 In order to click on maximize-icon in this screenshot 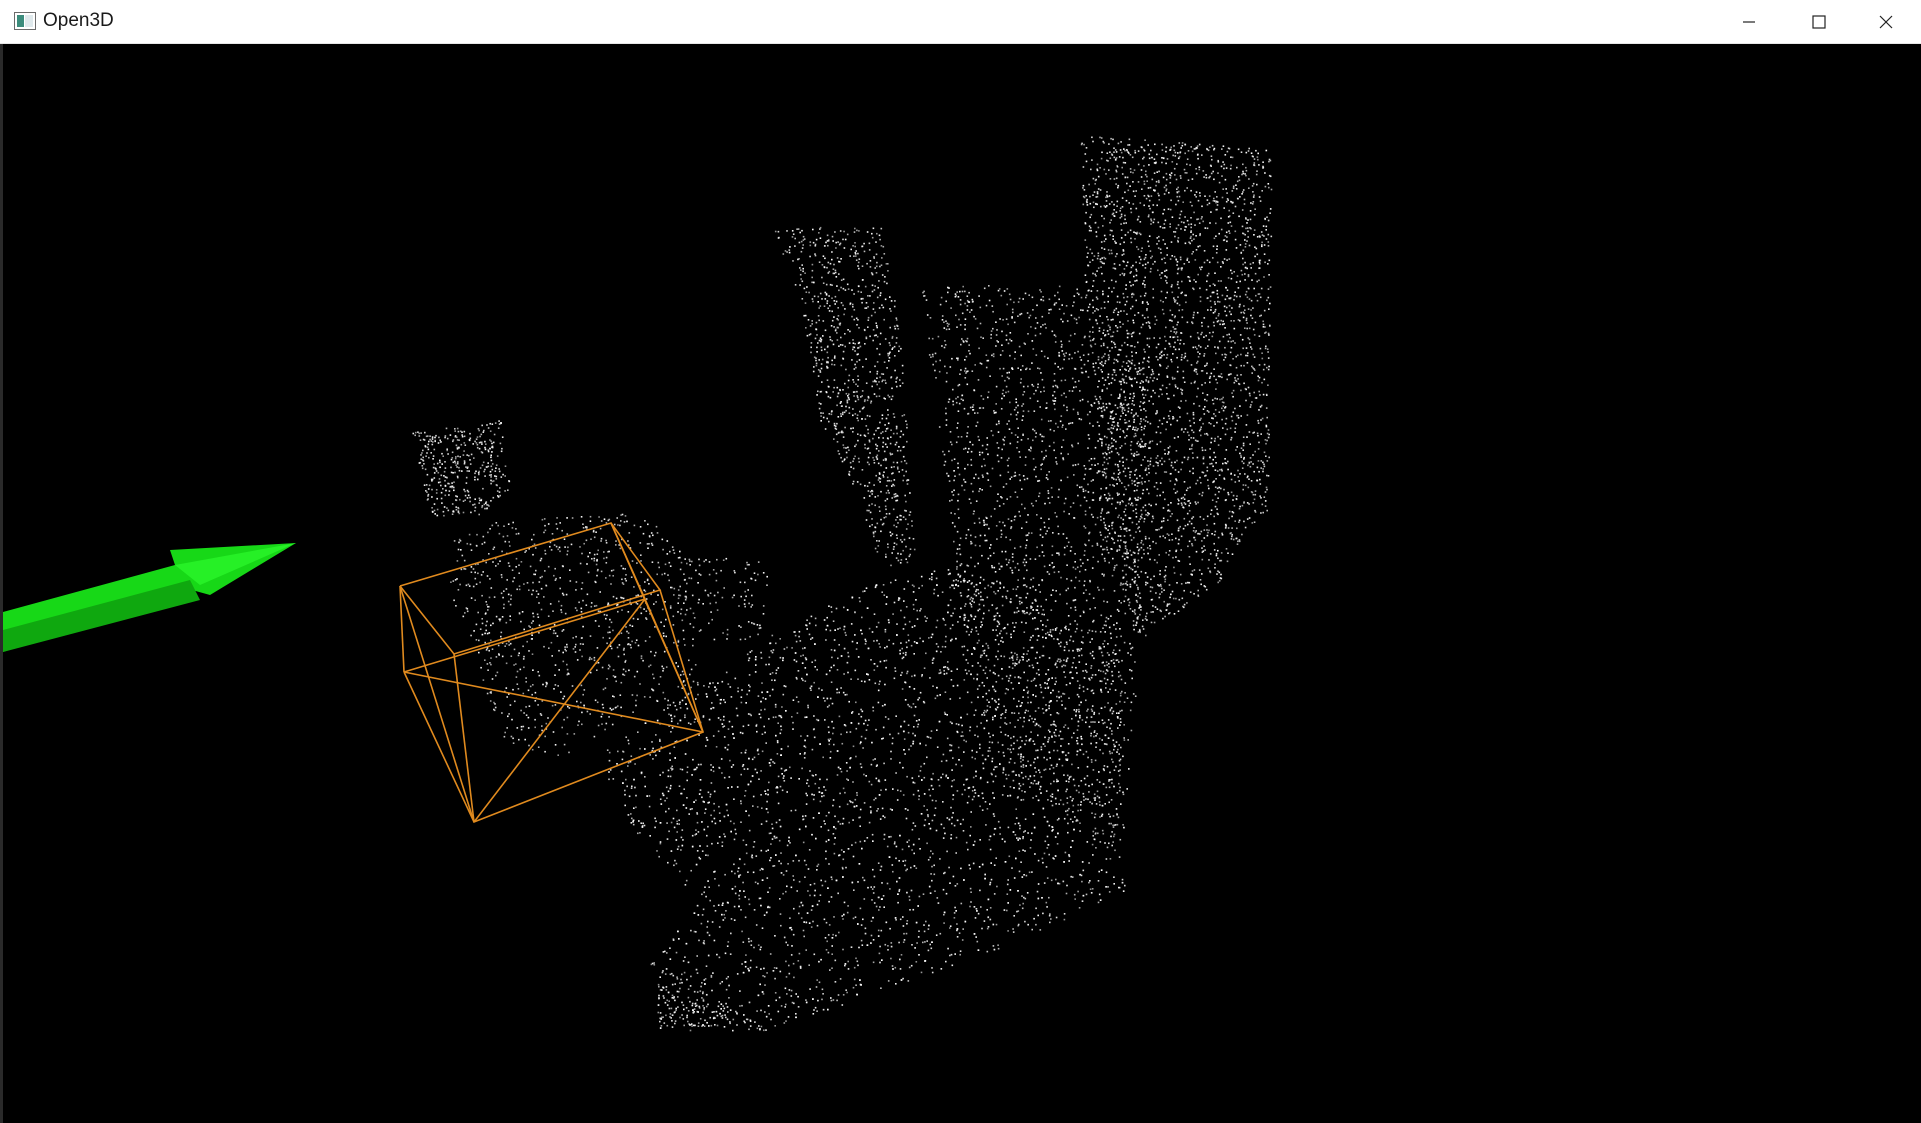, I will do `click(1819, 22)`.